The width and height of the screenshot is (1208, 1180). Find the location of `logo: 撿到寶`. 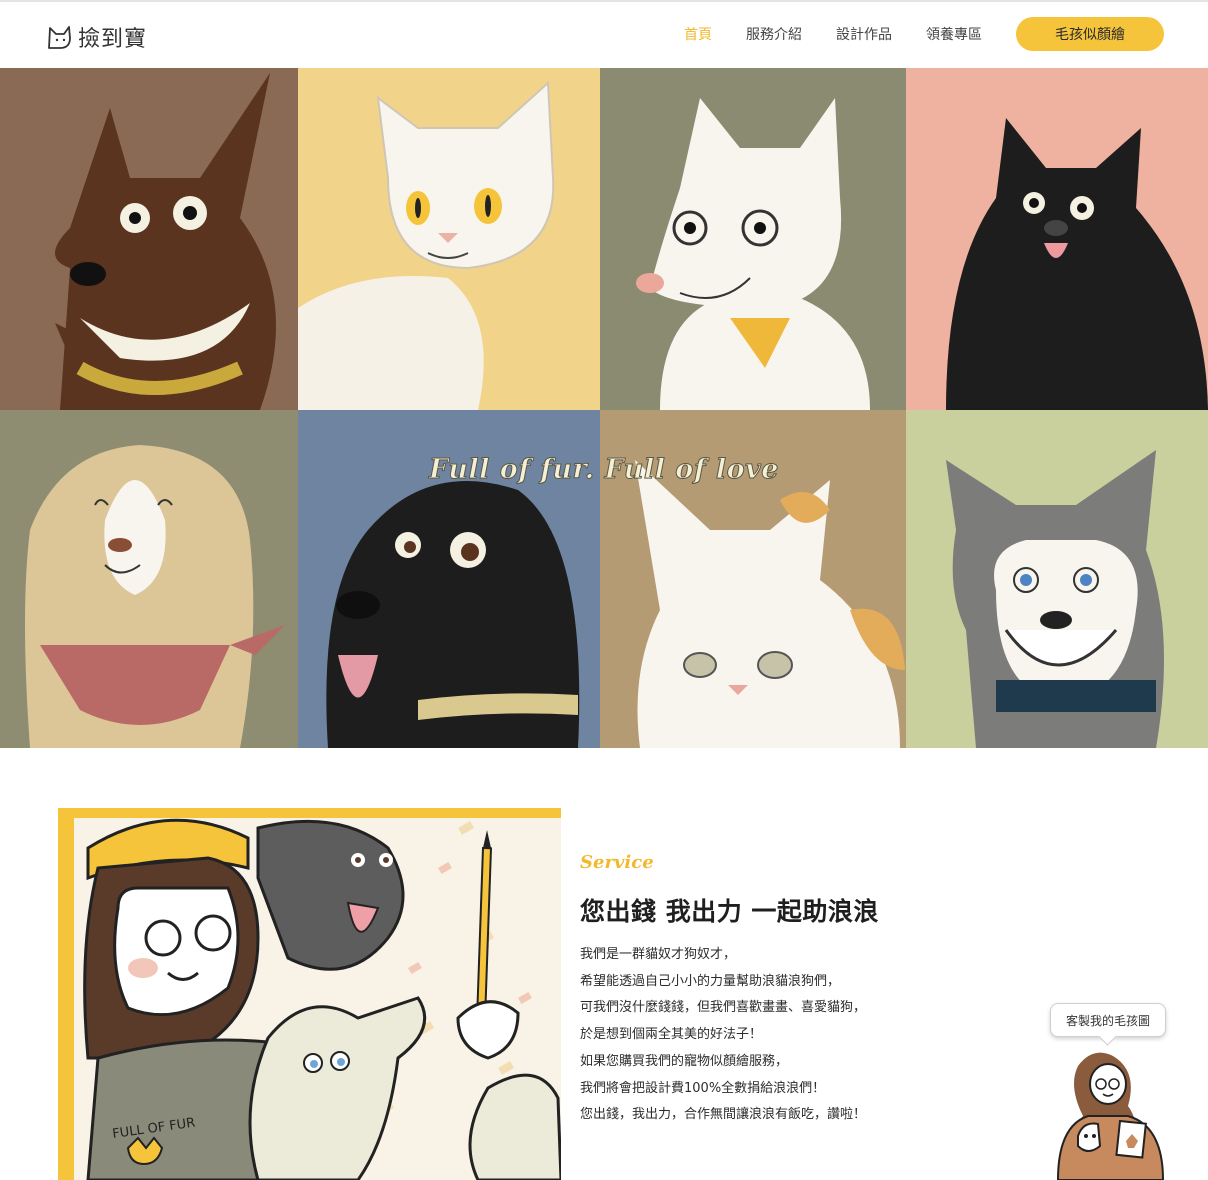

logo: 撿到寶 is located at coordinates (96, 37).